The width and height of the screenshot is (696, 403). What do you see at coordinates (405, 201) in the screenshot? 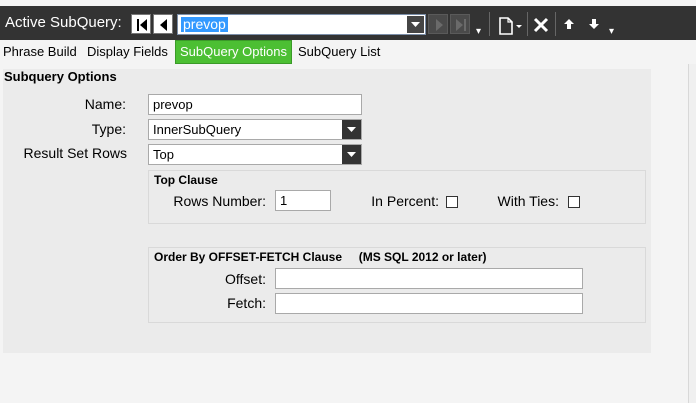
I see `in-percent-label: In Percent:` at bounding box center [405, 201].